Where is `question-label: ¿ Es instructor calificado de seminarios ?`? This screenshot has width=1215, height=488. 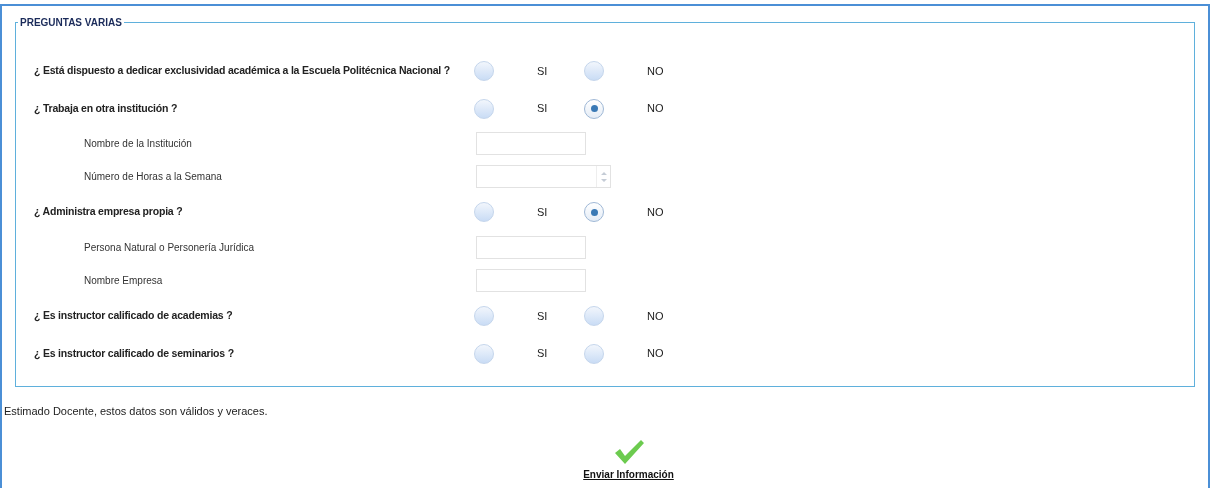 question-label: ¿ Es instructor calificado de seminarios ? is located at coordinates (134, 353).